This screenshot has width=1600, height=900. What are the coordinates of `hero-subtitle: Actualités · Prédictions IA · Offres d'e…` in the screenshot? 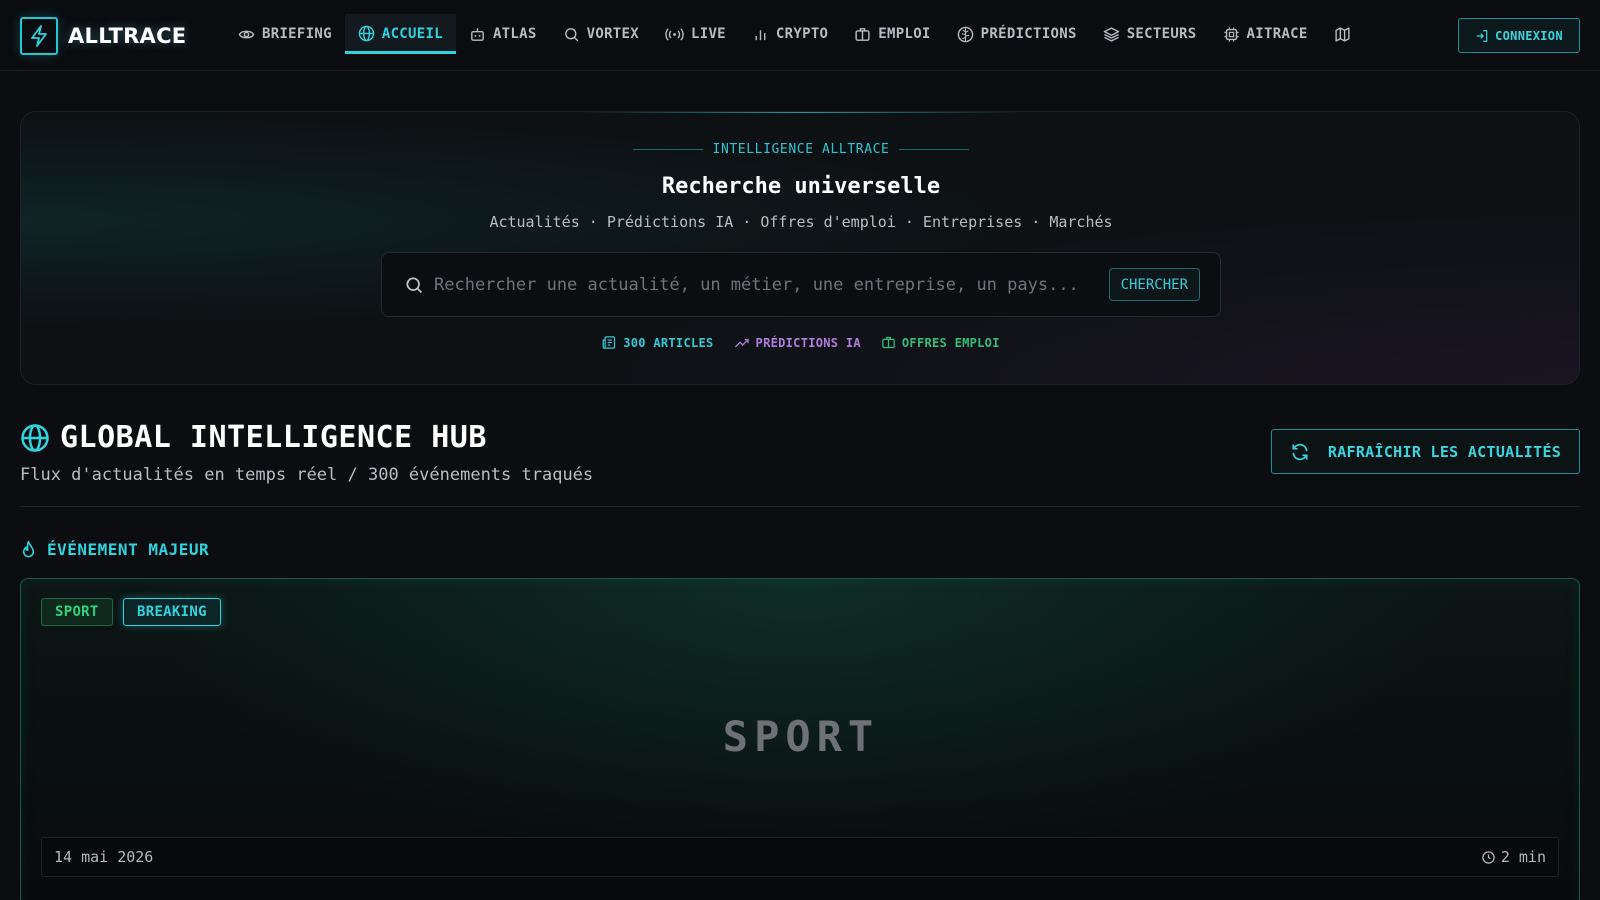 It's located at (801, 222).